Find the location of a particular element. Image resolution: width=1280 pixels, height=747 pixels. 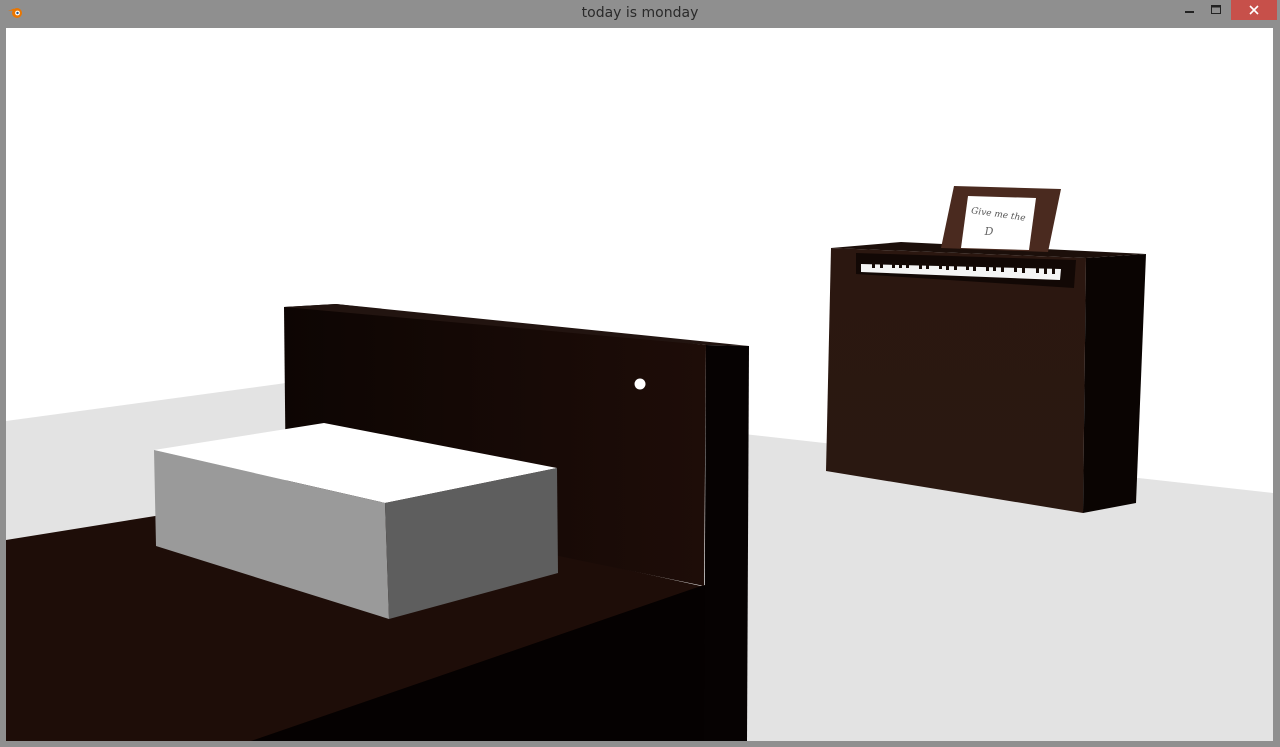

close-button is located at coordinates (1254, 10).